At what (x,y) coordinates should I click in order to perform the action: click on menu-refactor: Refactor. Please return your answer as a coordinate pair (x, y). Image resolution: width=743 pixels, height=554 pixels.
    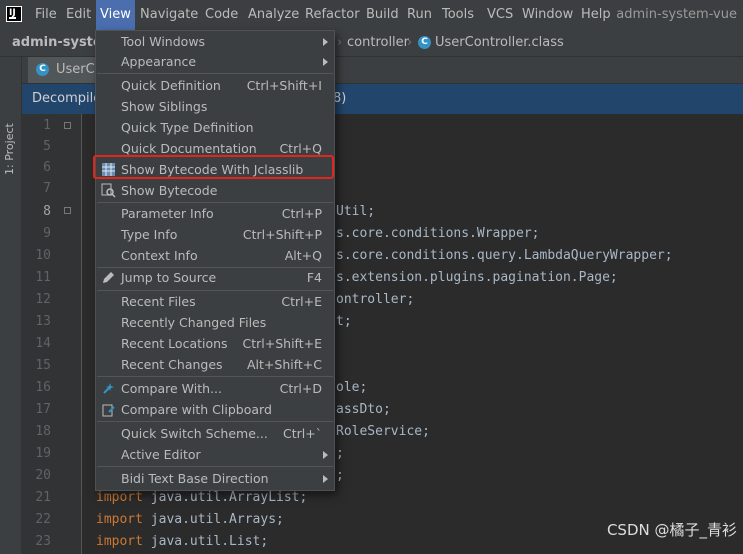
    Looking at the image, I should click on (332, 15).